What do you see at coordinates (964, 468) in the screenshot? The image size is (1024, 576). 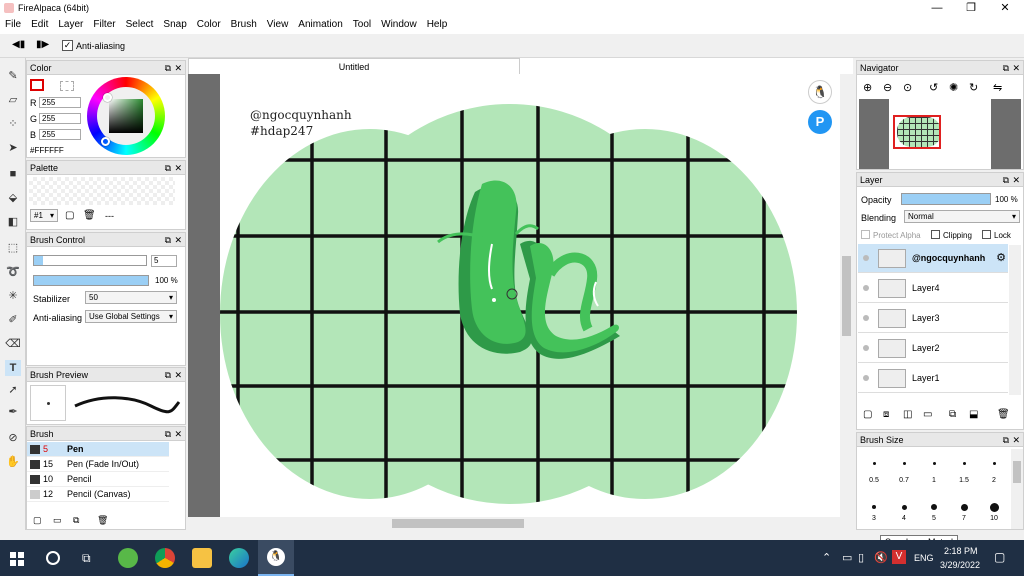 I see `brush-size-cell: 1.5` at bounding box center [964, 468].